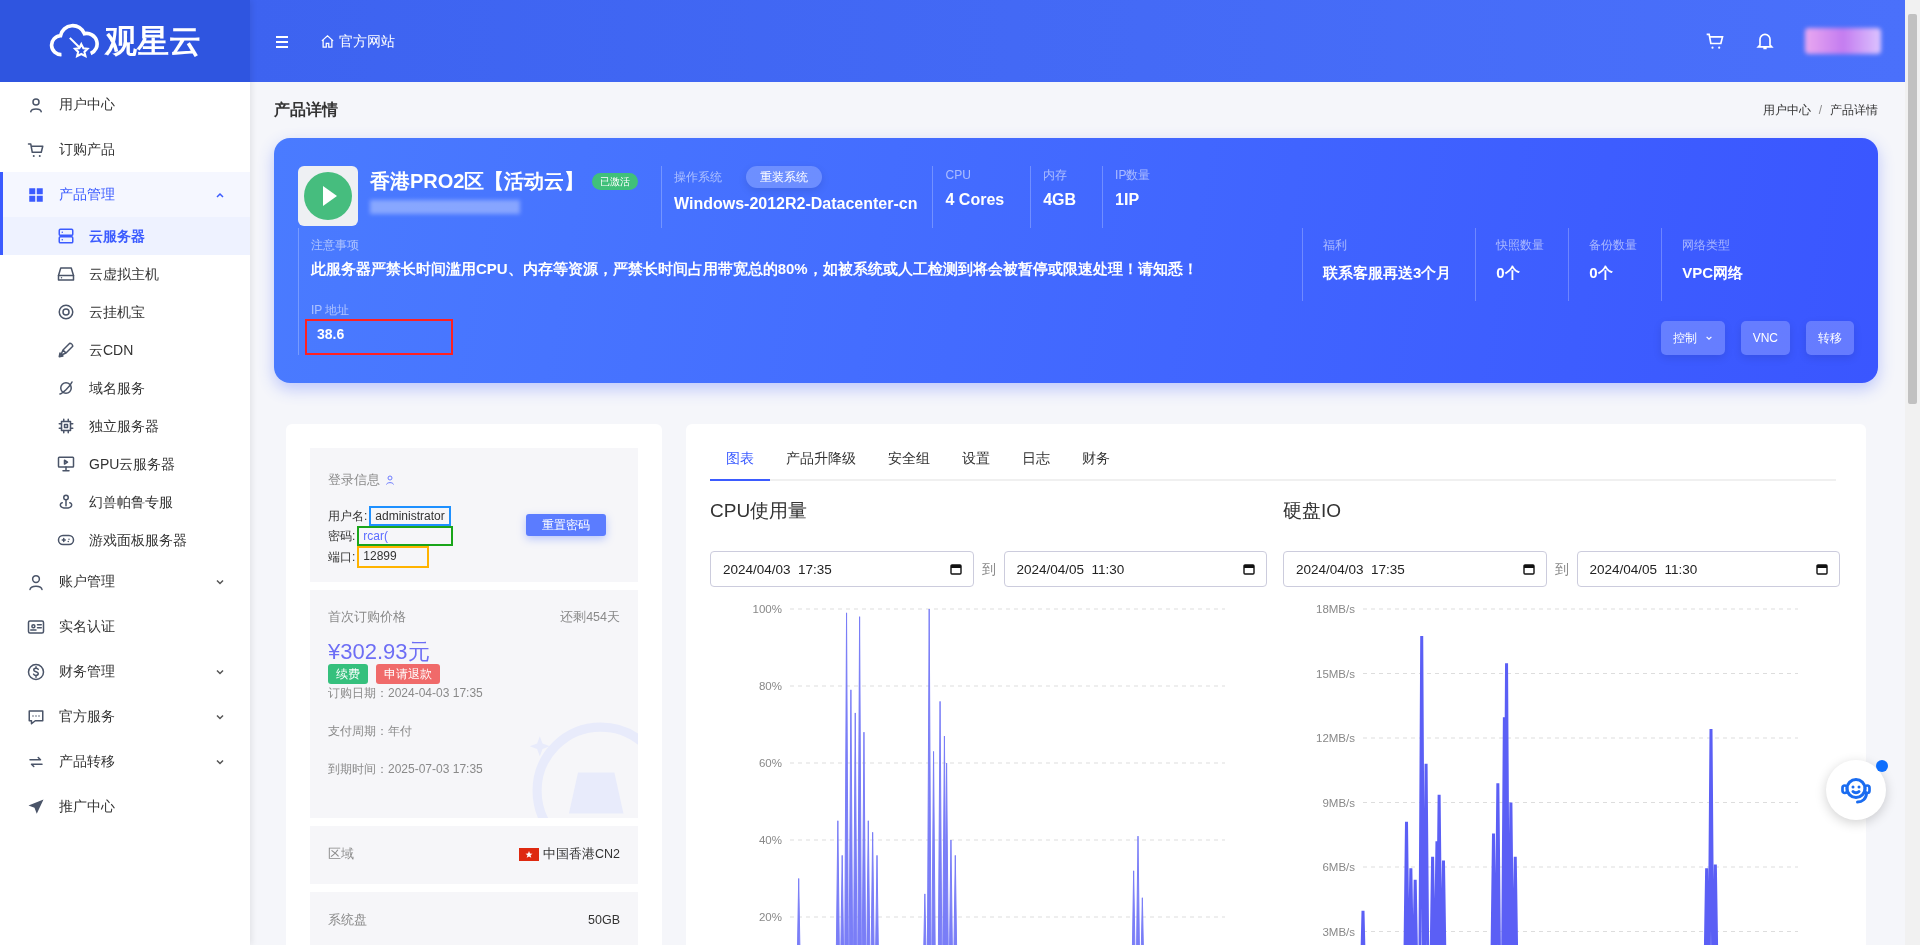 This screenshot has width=1920, height=945. I want to click on detail-value: 中国香港CN2, so click(581, 855).